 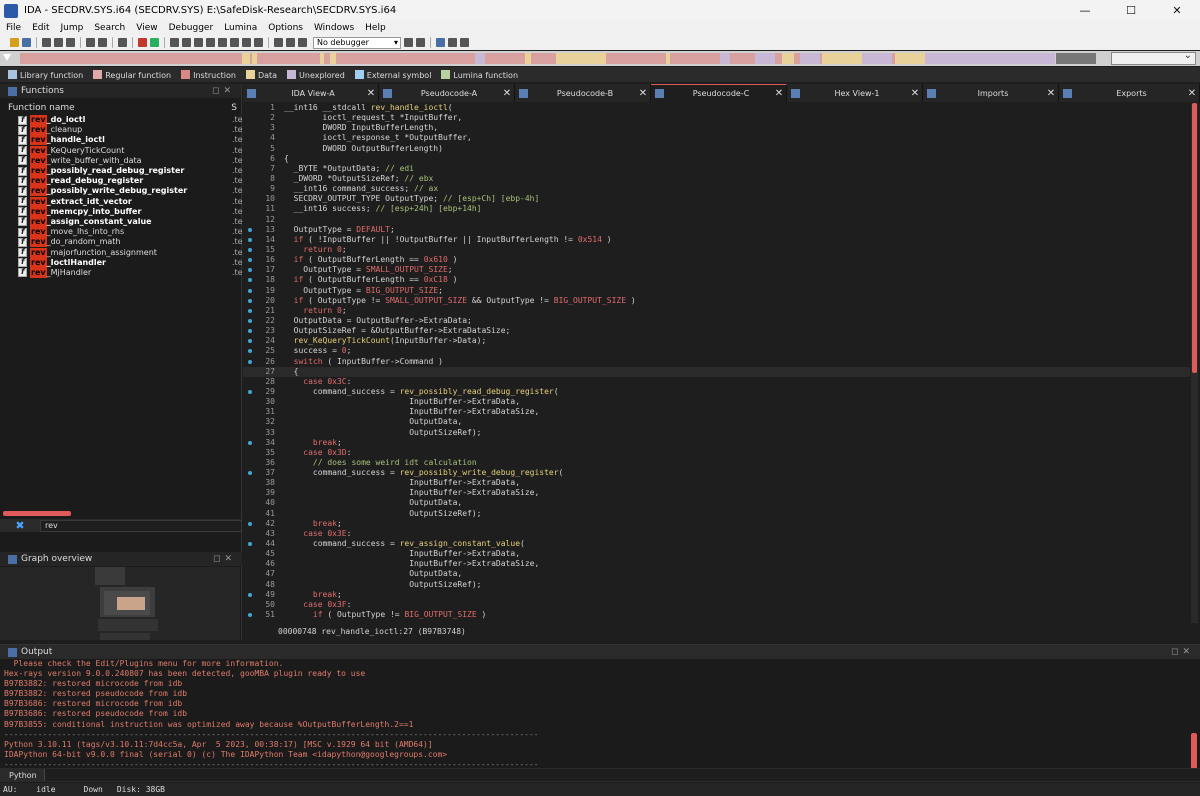 I want to click on tab-imports: Imports ✕, so click(x=991, y=93).